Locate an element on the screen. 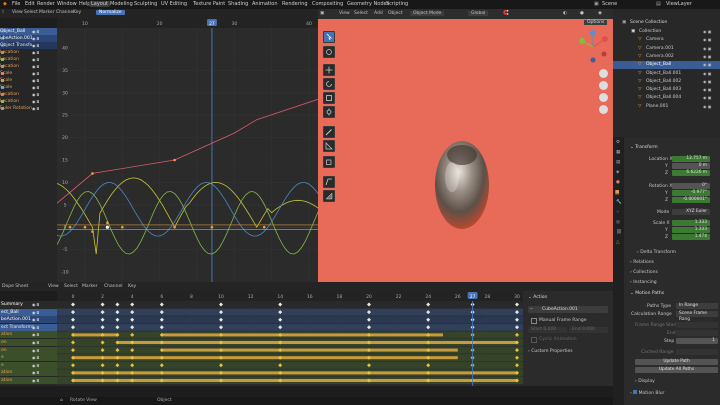 This screenshot has height=405, width=720. tab-rendering: Rendering is located at coordinates (295, 4).